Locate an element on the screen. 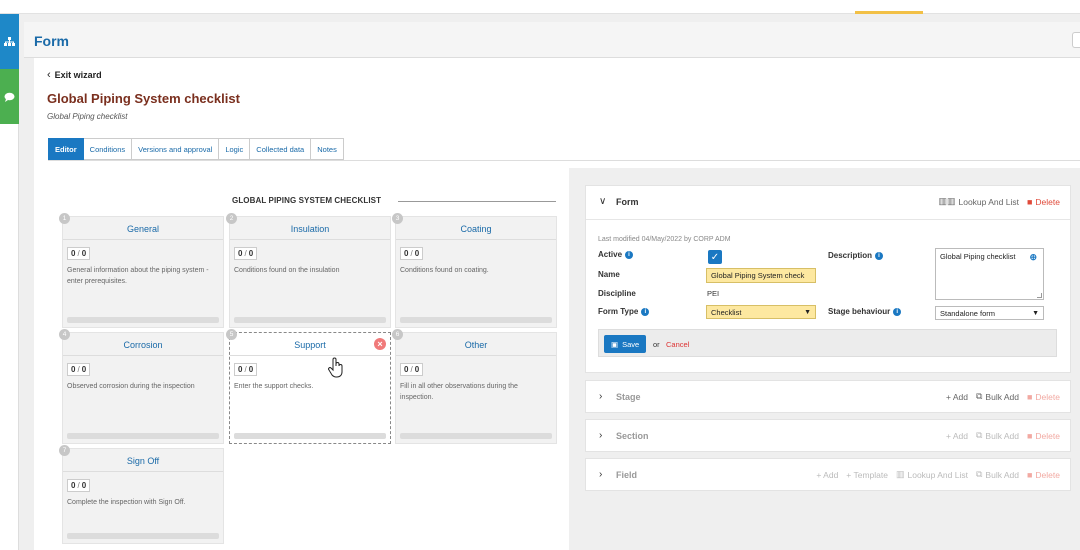 Image resolution: width=1080 pixels, height=550 pixels. field-section-title: Field is located at coordinates (627, 475).